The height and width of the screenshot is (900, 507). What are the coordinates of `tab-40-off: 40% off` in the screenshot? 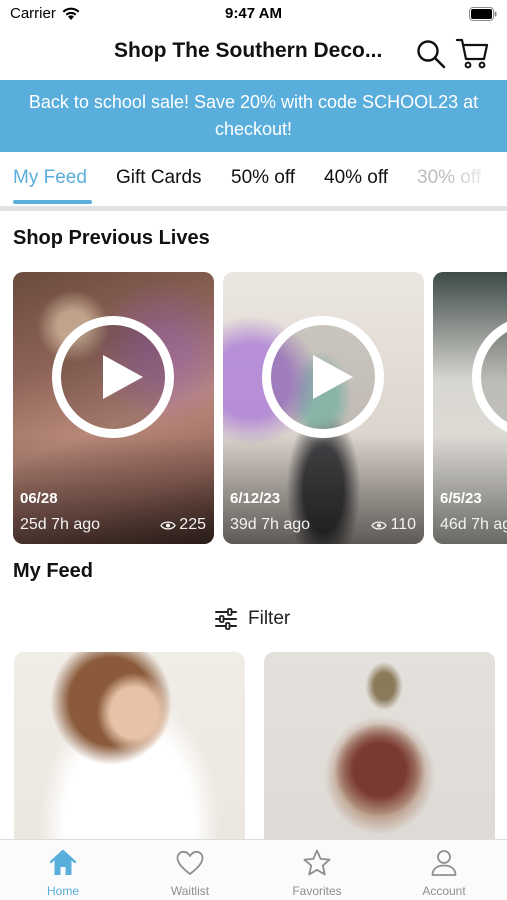 It's located at (356, 178).